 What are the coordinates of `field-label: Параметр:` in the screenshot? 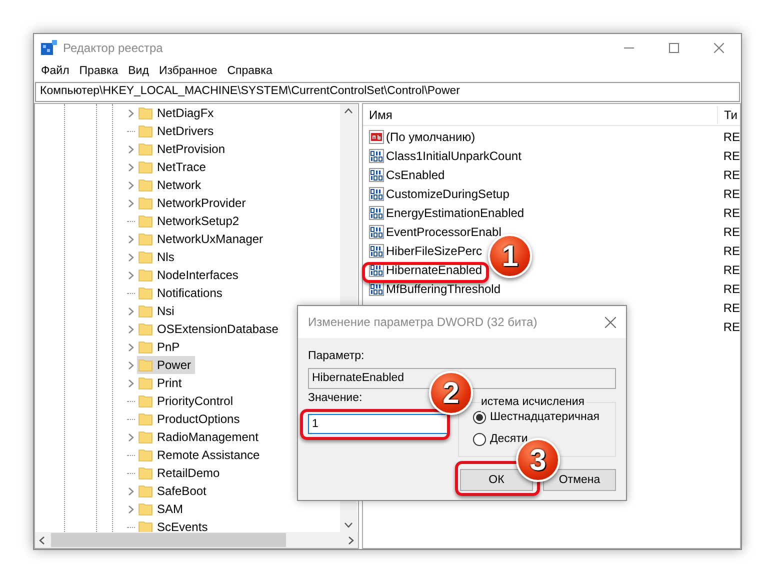 It's located at (337, 356).